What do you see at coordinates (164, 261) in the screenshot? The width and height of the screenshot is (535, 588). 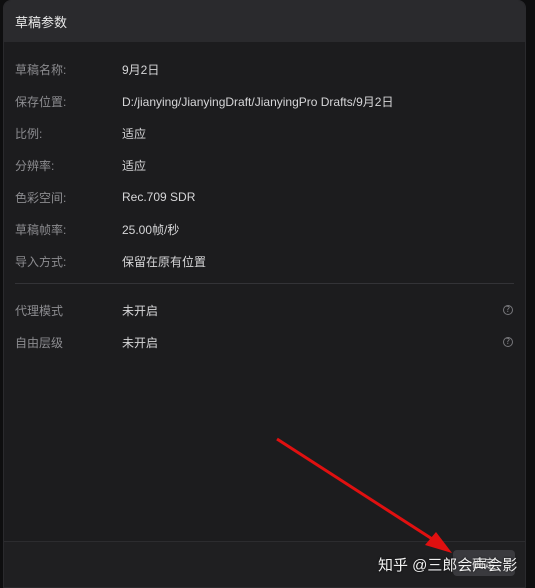 I see `row-value: 保留在原有位置` at bounding box center [164, 261].